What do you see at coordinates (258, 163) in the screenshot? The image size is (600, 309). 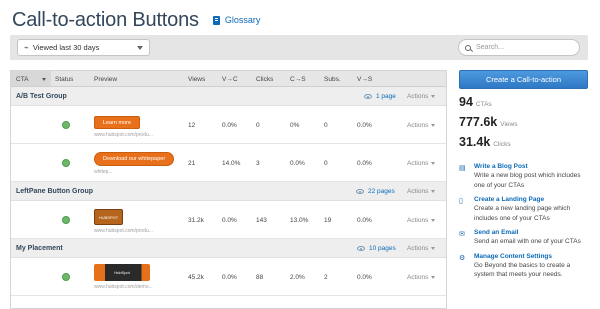 I see `cell-clicks: 3` at bounding box center [258, 163].